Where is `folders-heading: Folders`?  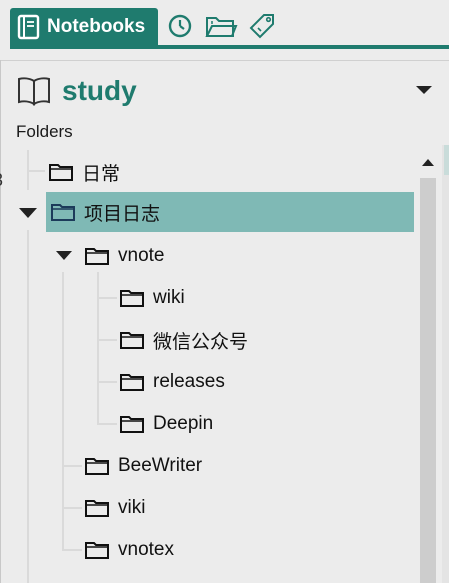
folders-heading: Folders is located at coordinates (44, 131).